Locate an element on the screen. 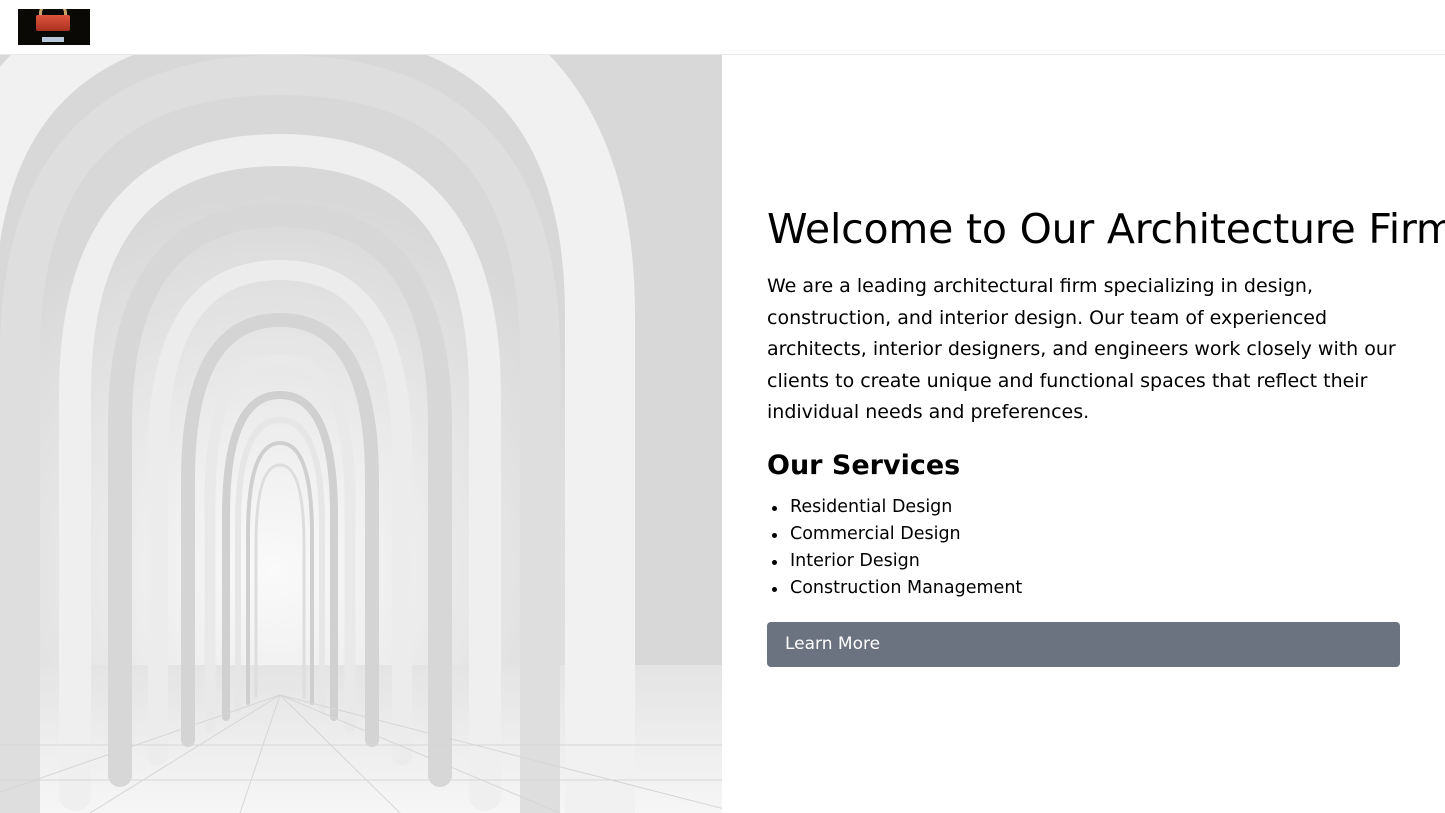 This screenshot has width=1445, height=813. logo is located at coordinates (54, 27).